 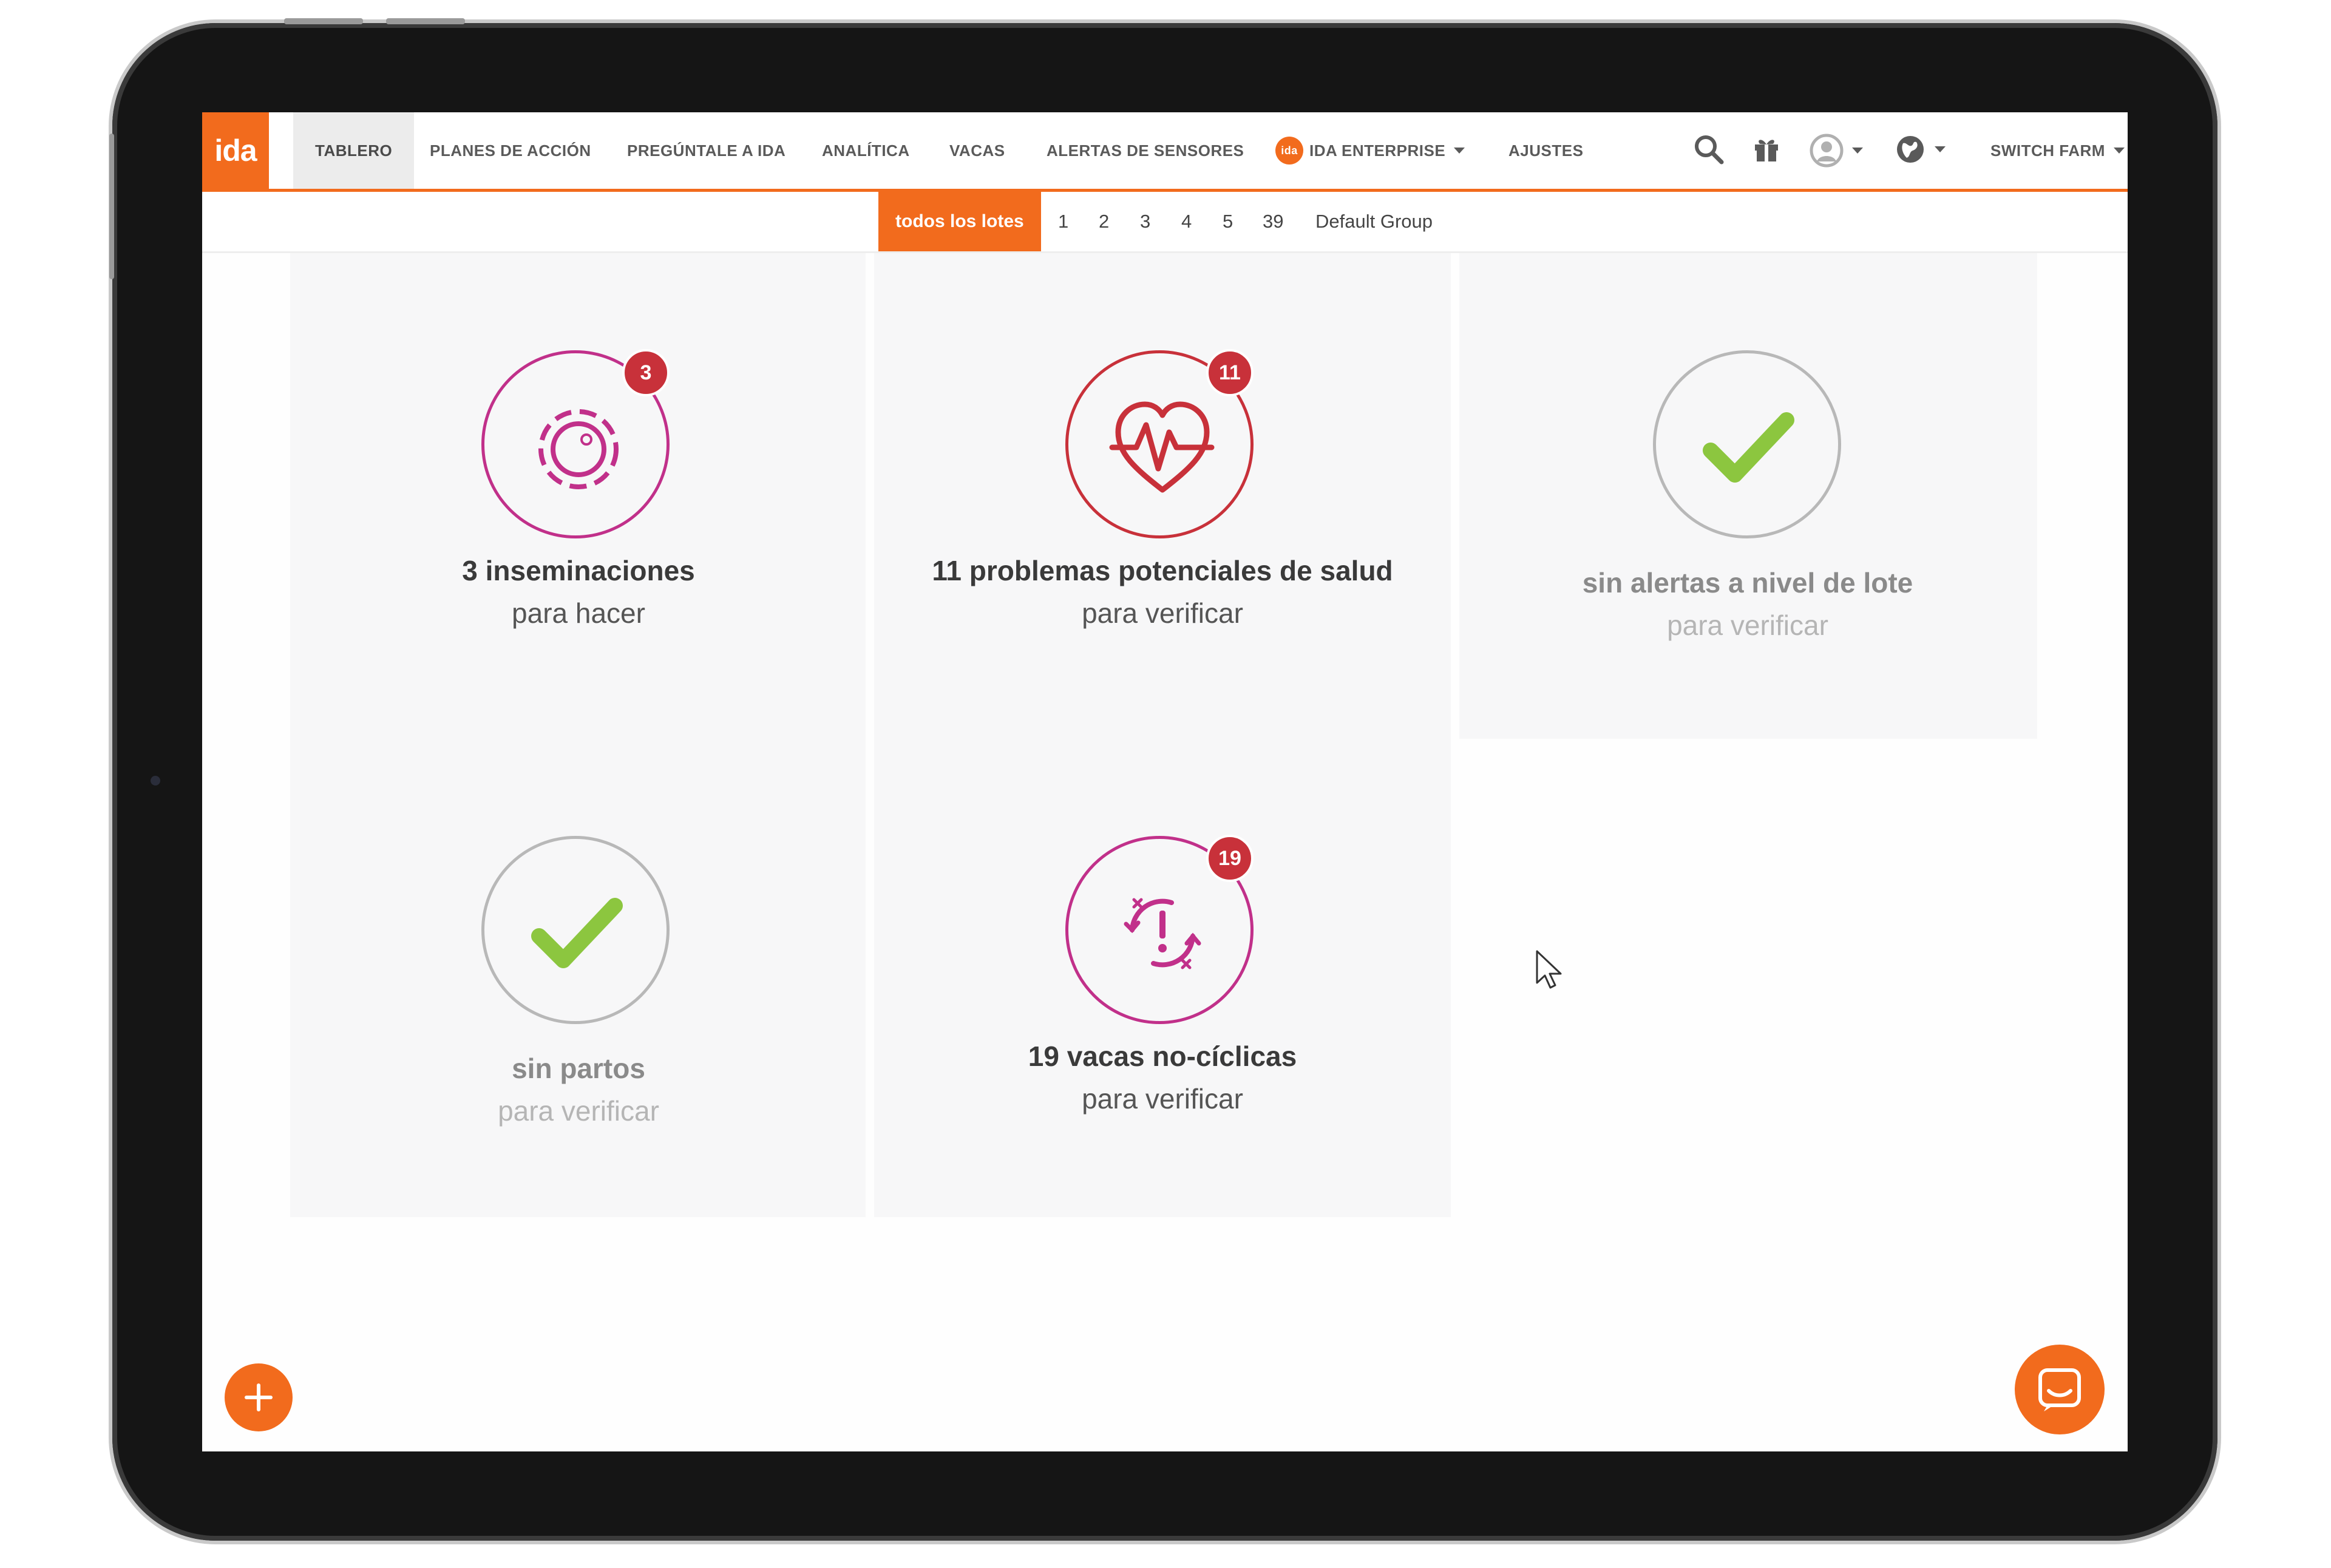 I want to click on lot-label: 1, so click(x=1063, y=221).